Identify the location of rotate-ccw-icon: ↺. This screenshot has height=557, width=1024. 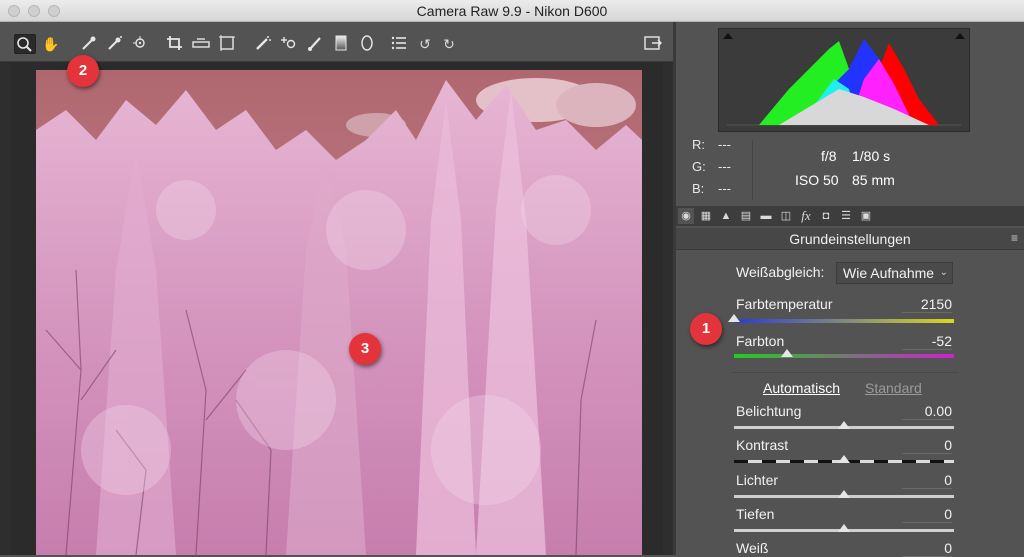
(425, 44).